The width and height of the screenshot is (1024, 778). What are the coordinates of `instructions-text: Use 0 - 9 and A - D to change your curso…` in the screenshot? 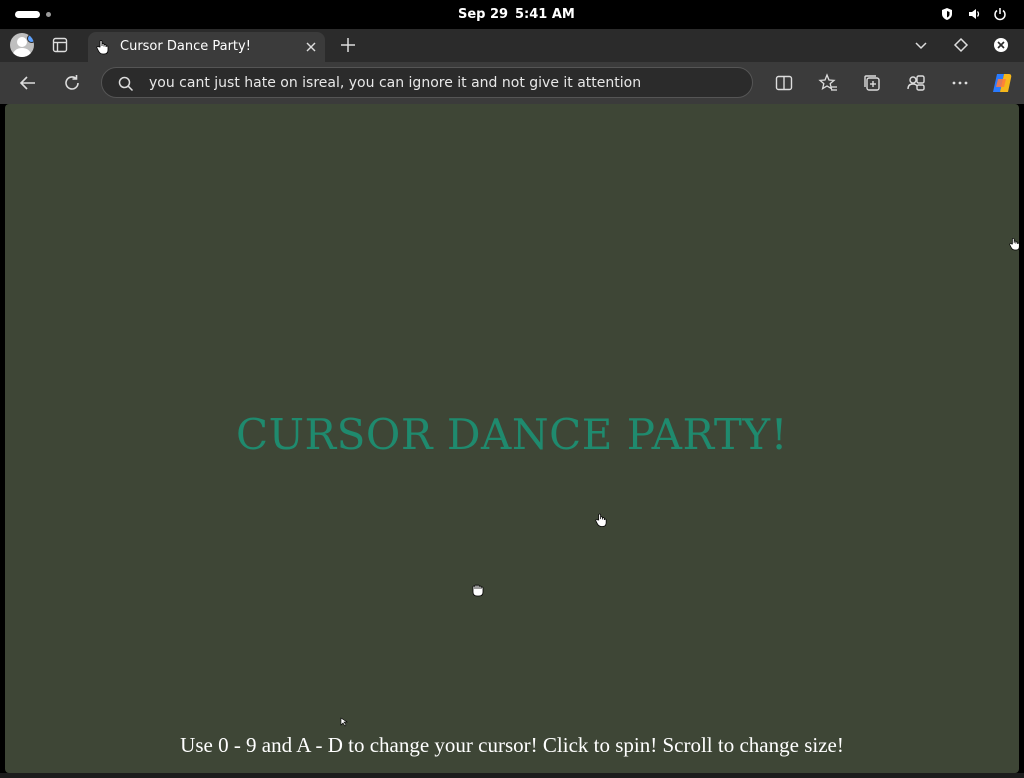 It's located at (512, 745).